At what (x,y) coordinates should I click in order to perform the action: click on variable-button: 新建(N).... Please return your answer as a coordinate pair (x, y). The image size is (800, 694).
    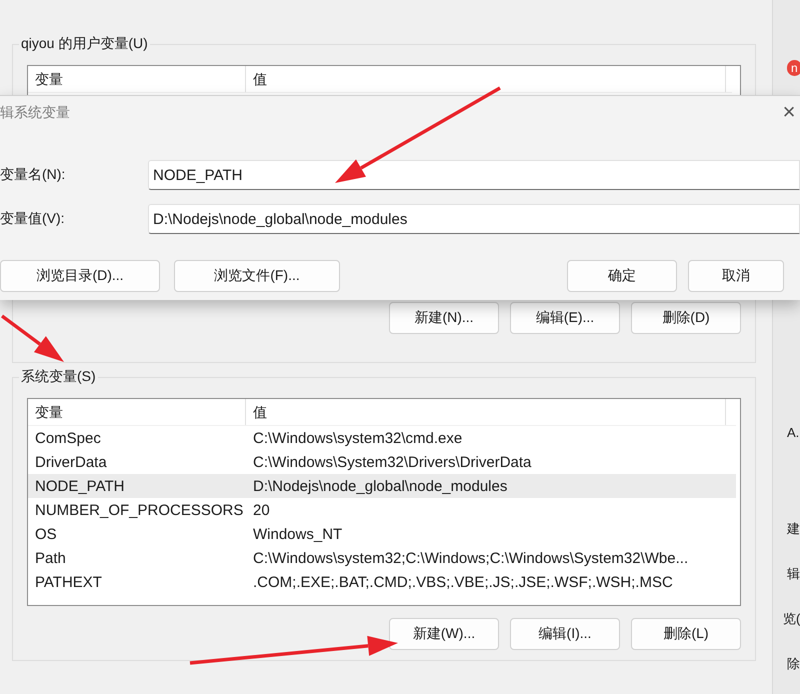
    Looking at the image, I should click on (444, 318).